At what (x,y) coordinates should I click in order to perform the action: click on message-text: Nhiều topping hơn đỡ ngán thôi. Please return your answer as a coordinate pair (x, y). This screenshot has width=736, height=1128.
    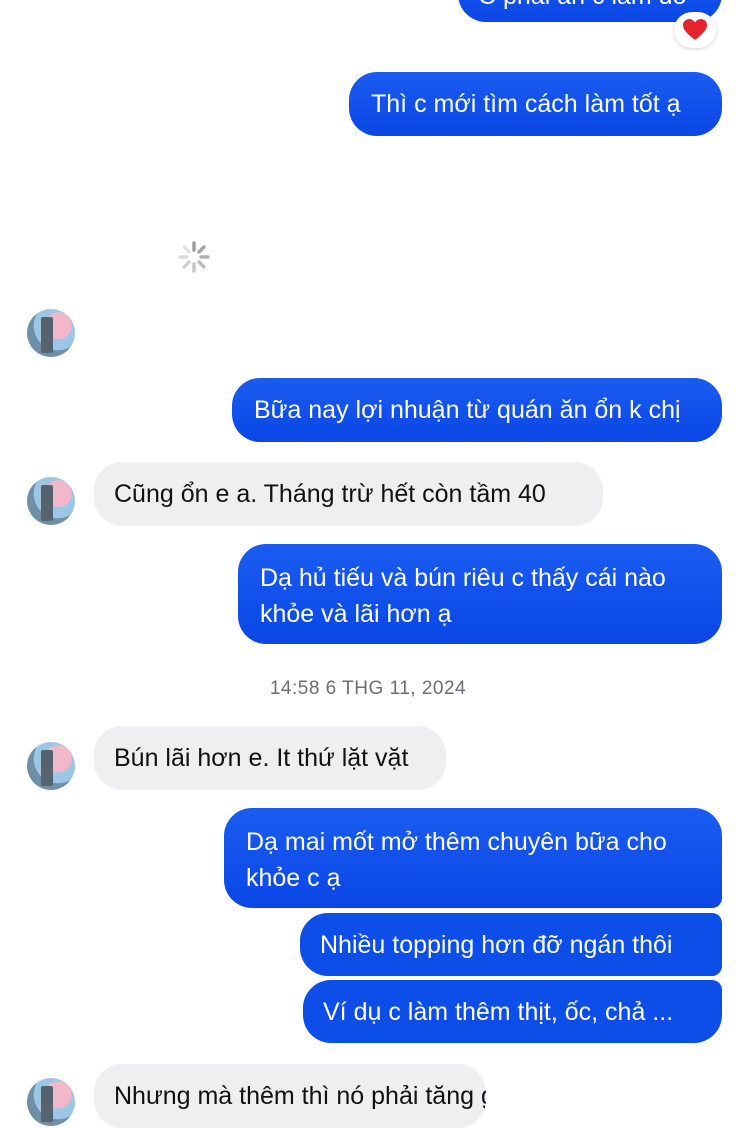
    Looking at the image, I should click on (496, 945).